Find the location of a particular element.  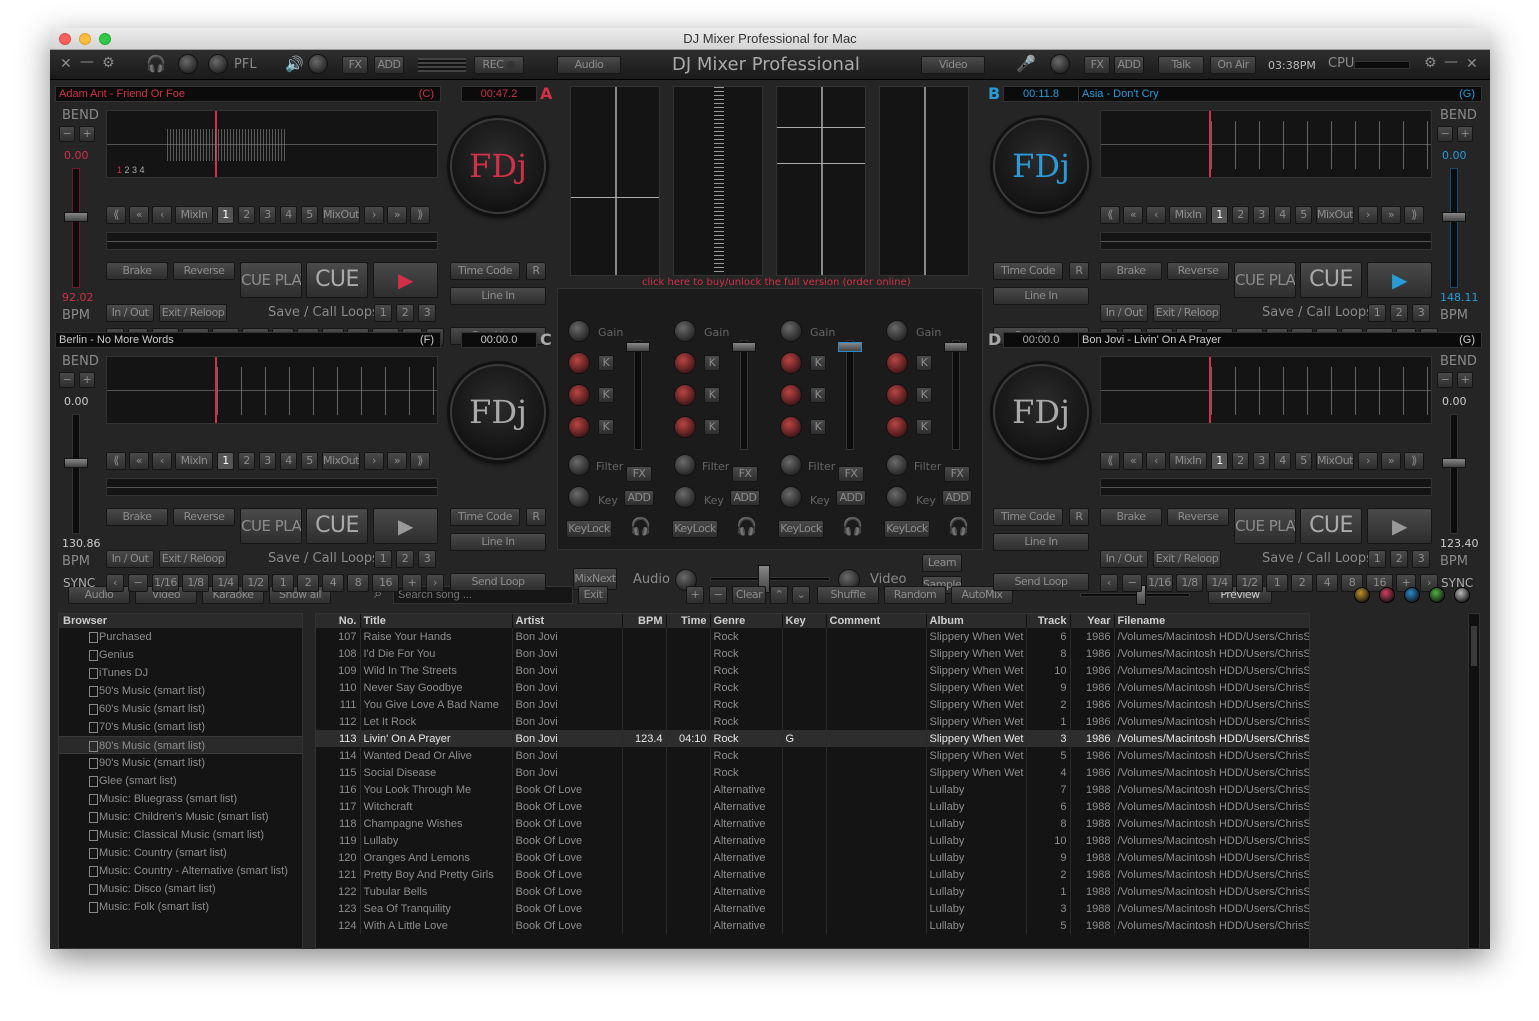

deck-d-timecode-record: R is located at coordinates (1079, 517).